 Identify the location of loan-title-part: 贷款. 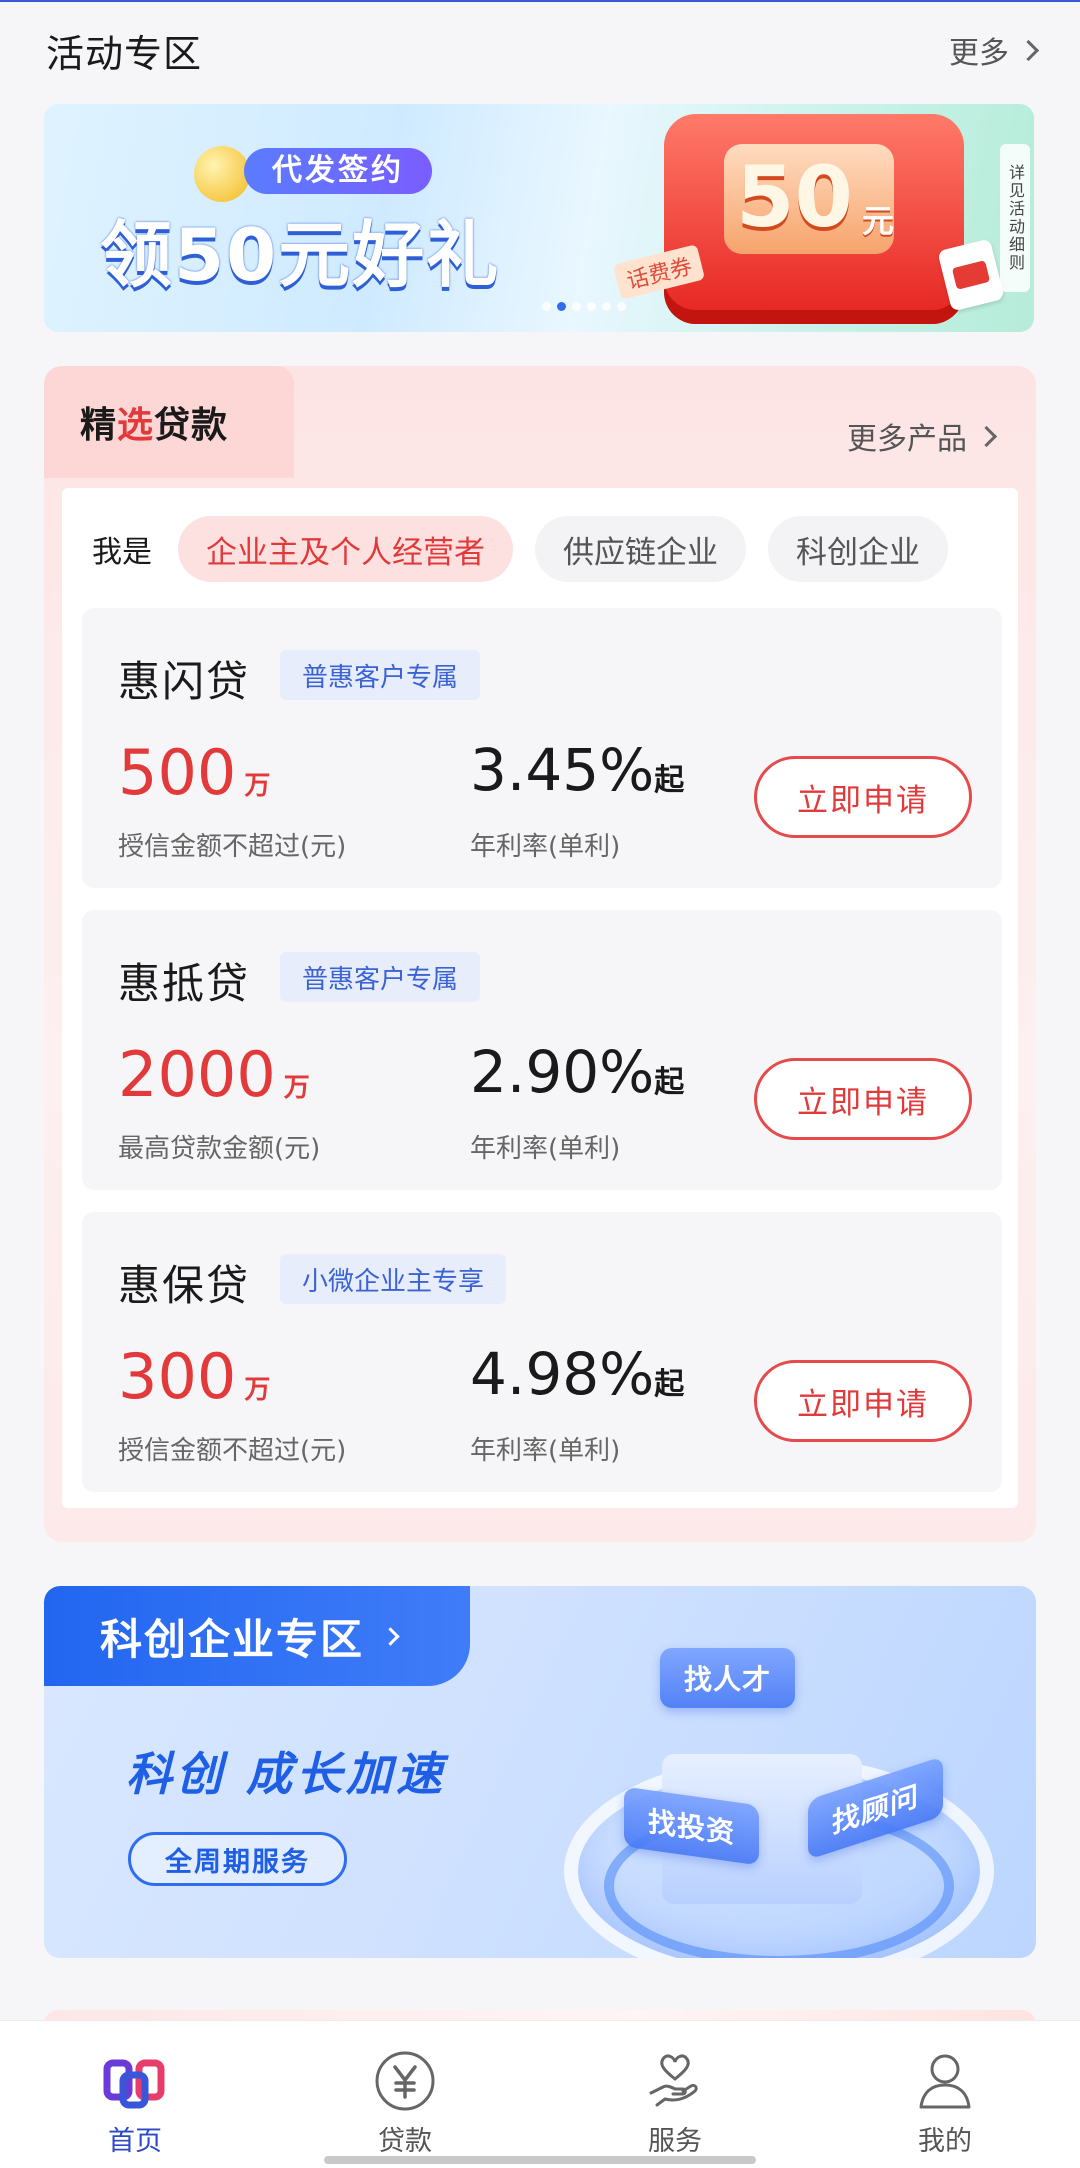
(191, 425).